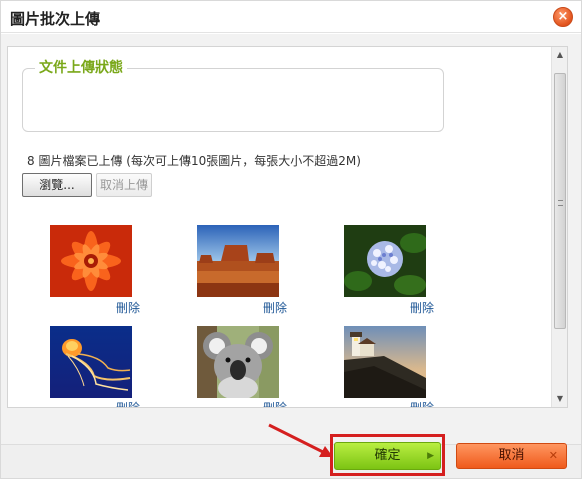  I want to click on delete-link-2: 刪除, so click(275, 307).